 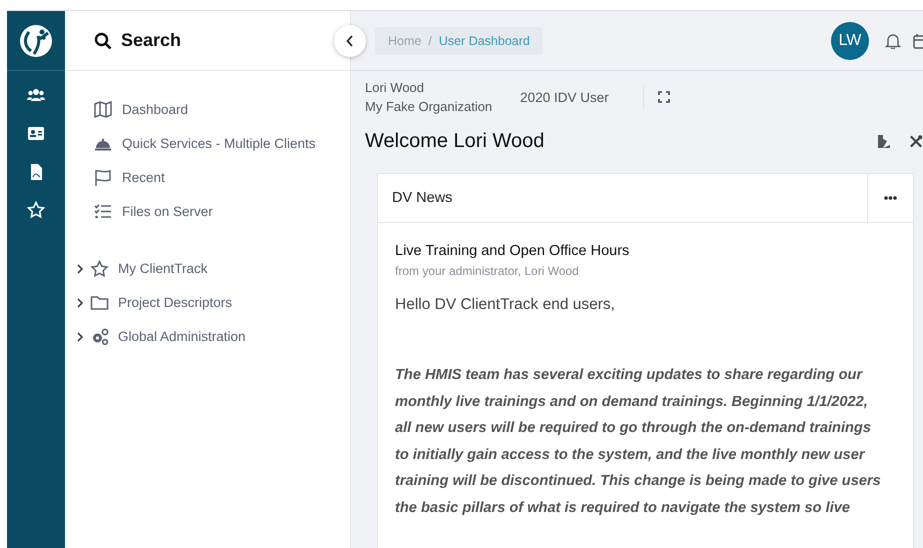 What do you see at coordinates (155, 109) in the screenshot?
I see `sidebar-item: Dashboard` at bounding box center [155, 109].